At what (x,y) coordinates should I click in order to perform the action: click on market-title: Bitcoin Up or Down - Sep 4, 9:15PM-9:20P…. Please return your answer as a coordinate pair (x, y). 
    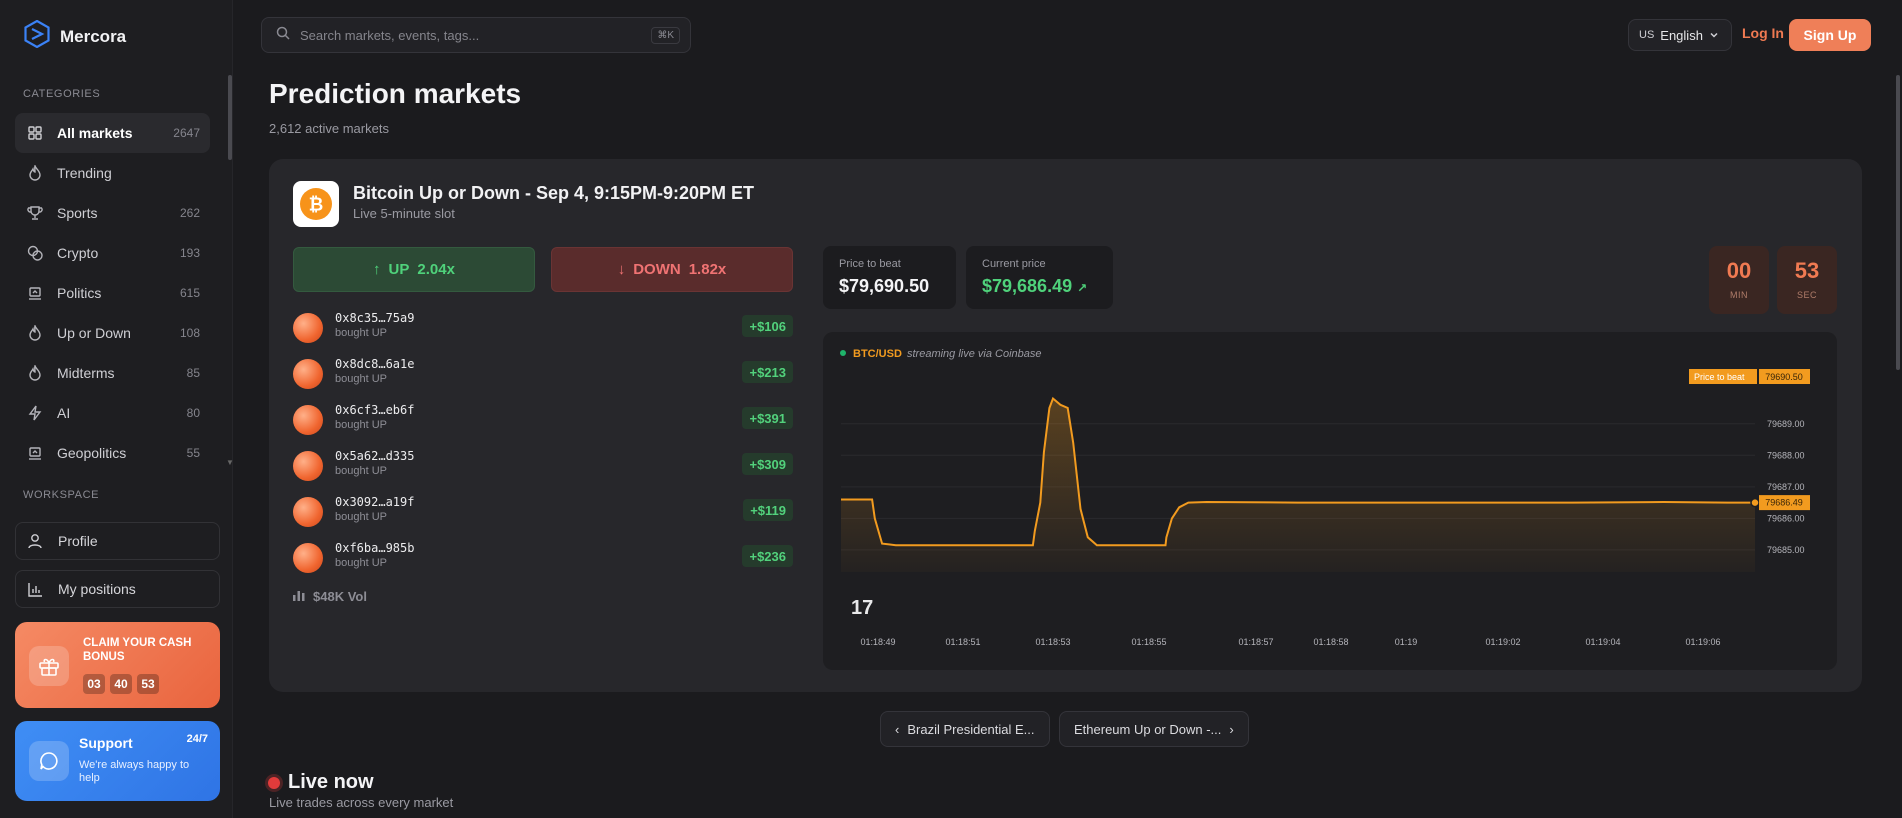
    Looking at the image, I should click on (553, 193).